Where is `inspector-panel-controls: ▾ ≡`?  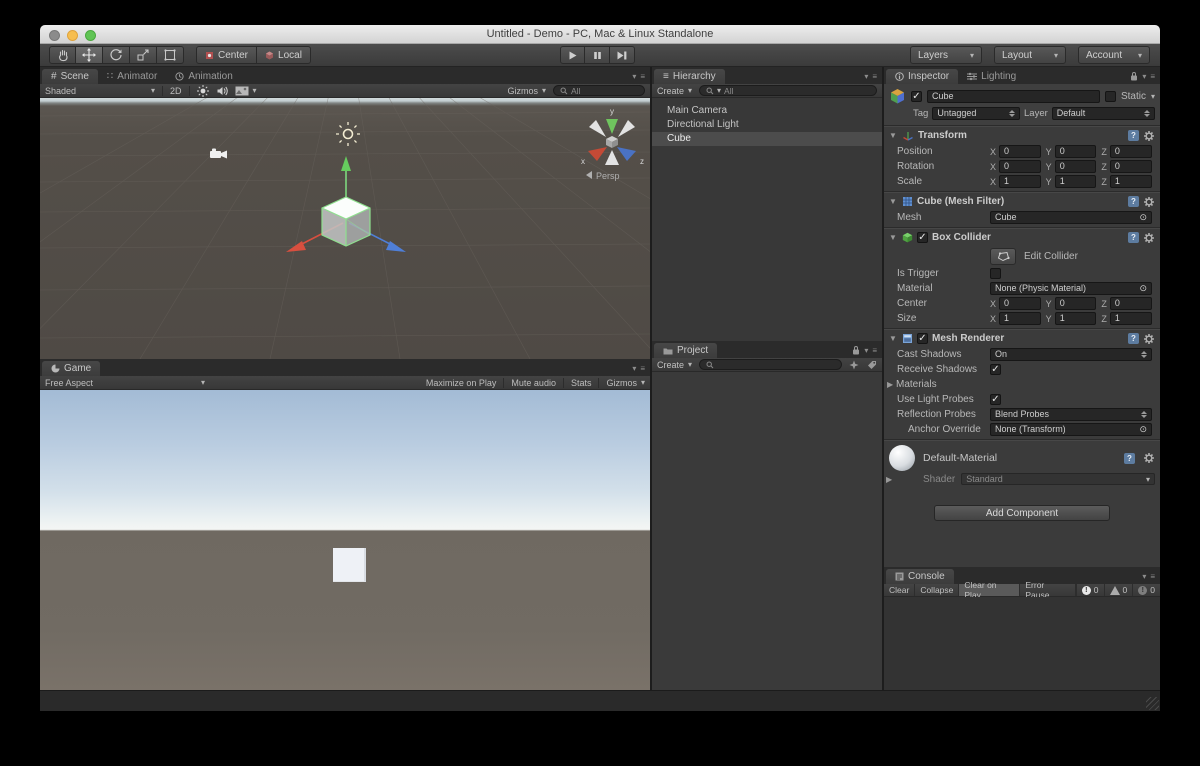 inspector-panel-controls: ▾ ≡ is located at coordinates (1145, 77).